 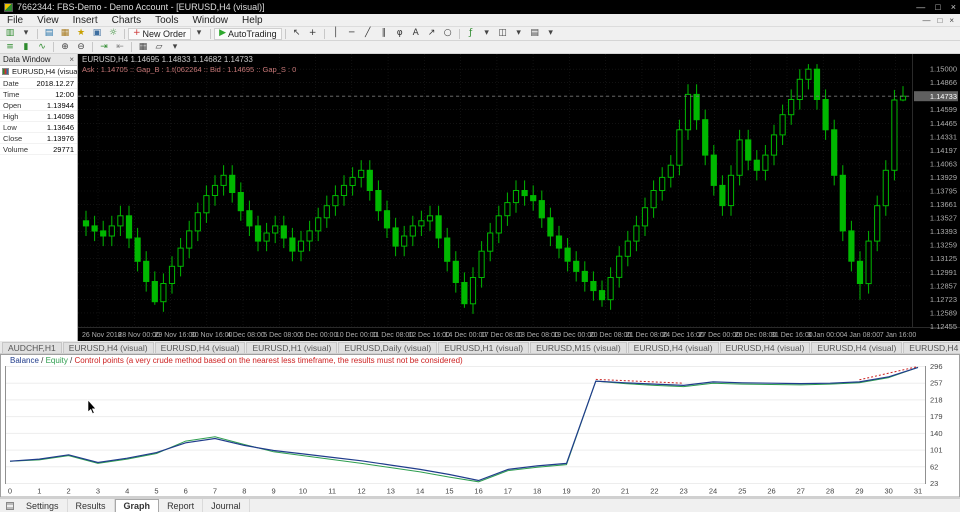 I want to click on vertical-line-button: │, so click(x=336, y=34).